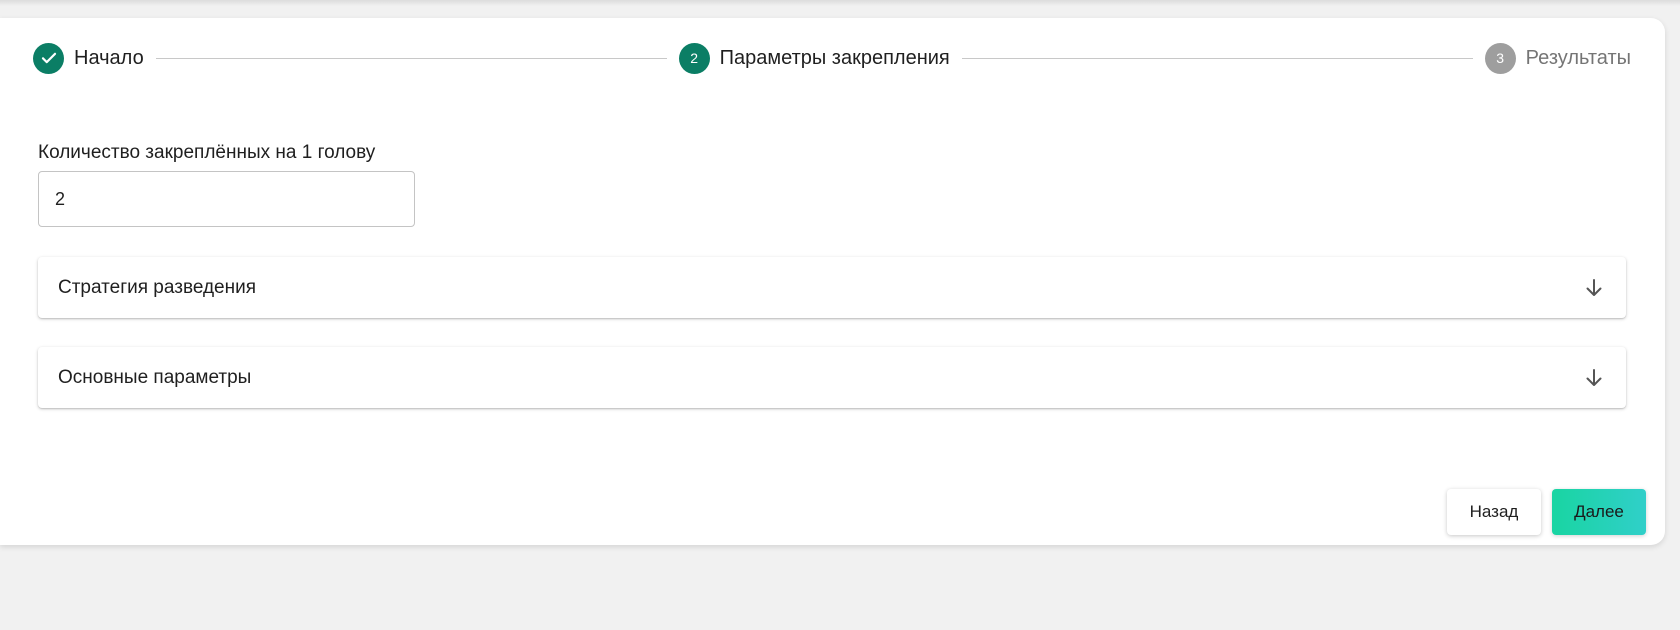 This screenshot has width=1680, height=630. What do you see at coordinates (48, 58) in the screenshot?
I see `check-icon` at bounding box center [48, 58].